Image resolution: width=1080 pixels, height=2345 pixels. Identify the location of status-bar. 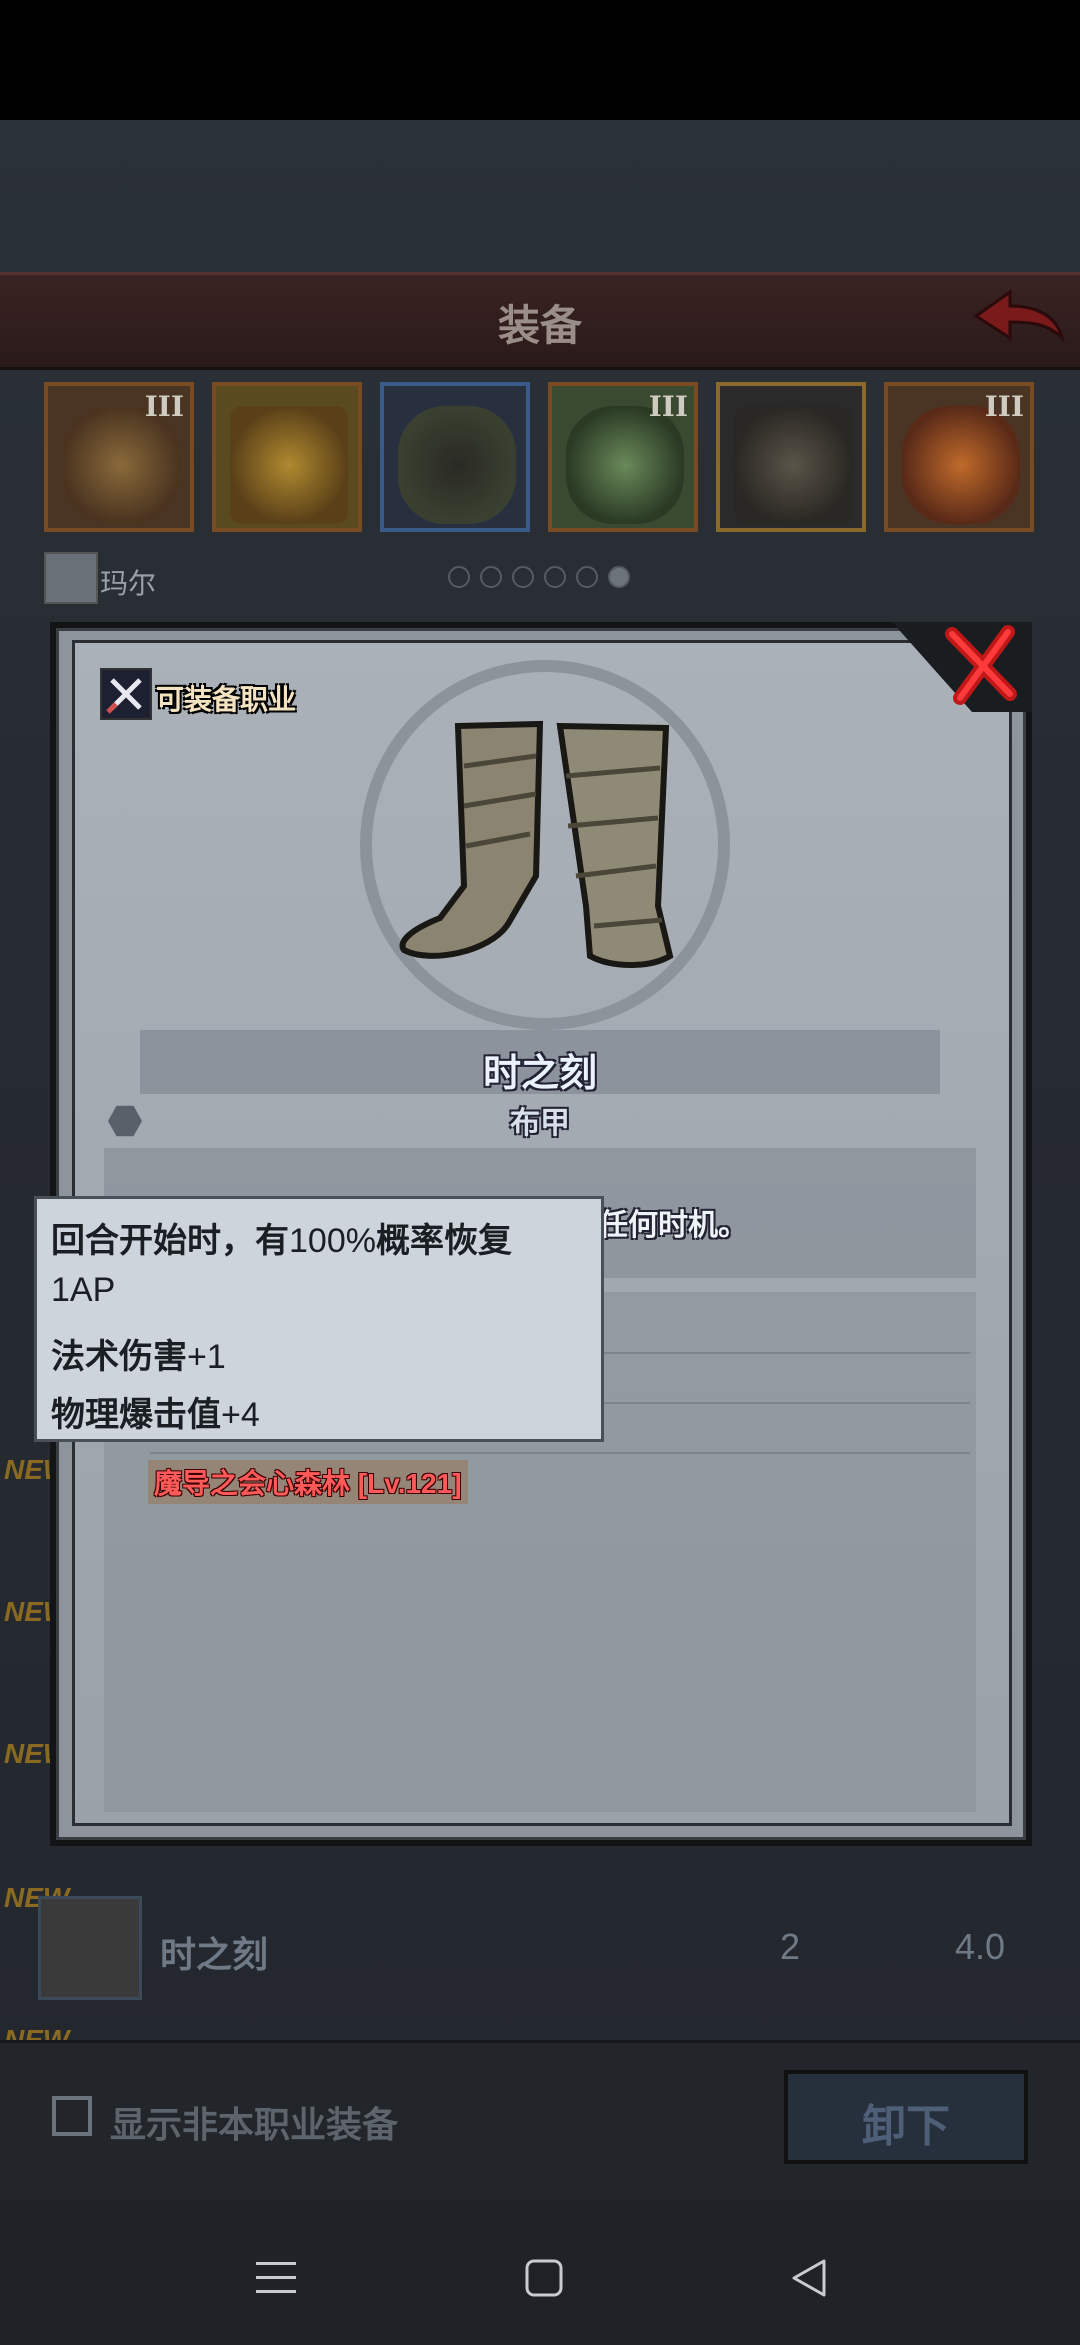
(540, 60).